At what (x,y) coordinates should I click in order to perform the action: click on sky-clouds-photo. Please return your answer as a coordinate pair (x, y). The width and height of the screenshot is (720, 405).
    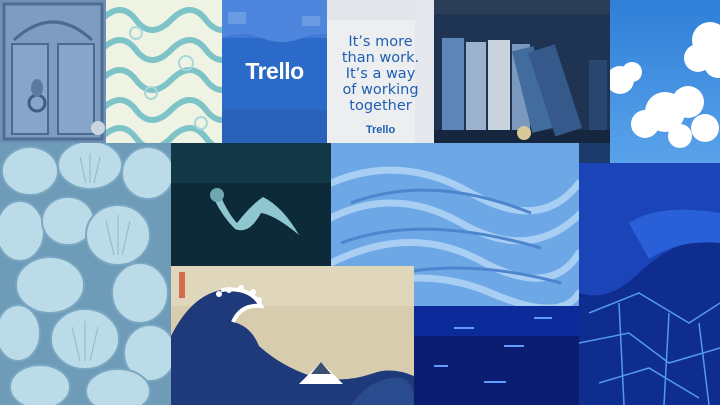
    Looking at the image, I should click on (665, 81).